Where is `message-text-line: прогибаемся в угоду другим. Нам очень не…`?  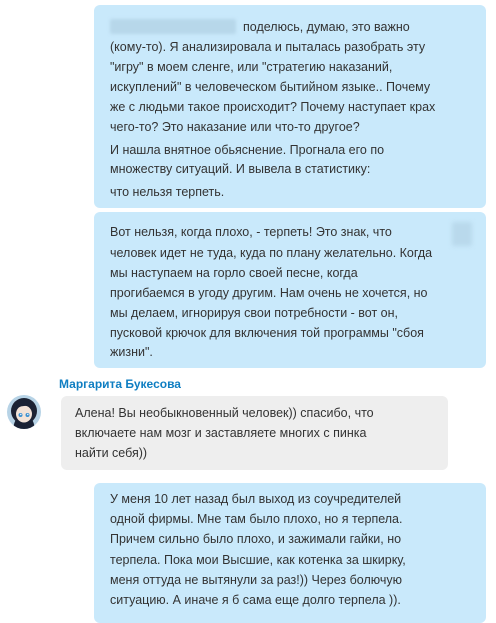 message-text-line: прогибаемся в угоду другим. Нам очень не… is located at coordinates (269, 293).